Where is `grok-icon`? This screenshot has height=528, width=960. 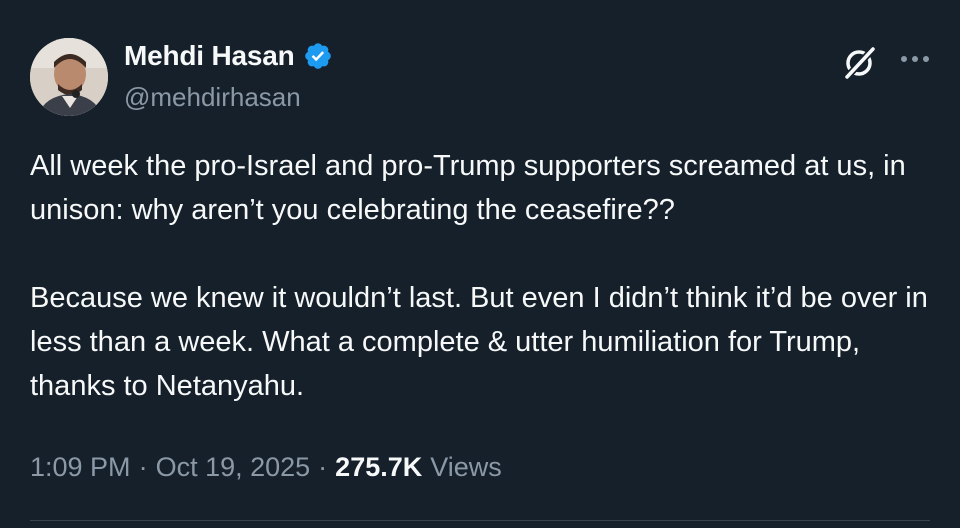
grok-icon is located at coordinates (860, 62).